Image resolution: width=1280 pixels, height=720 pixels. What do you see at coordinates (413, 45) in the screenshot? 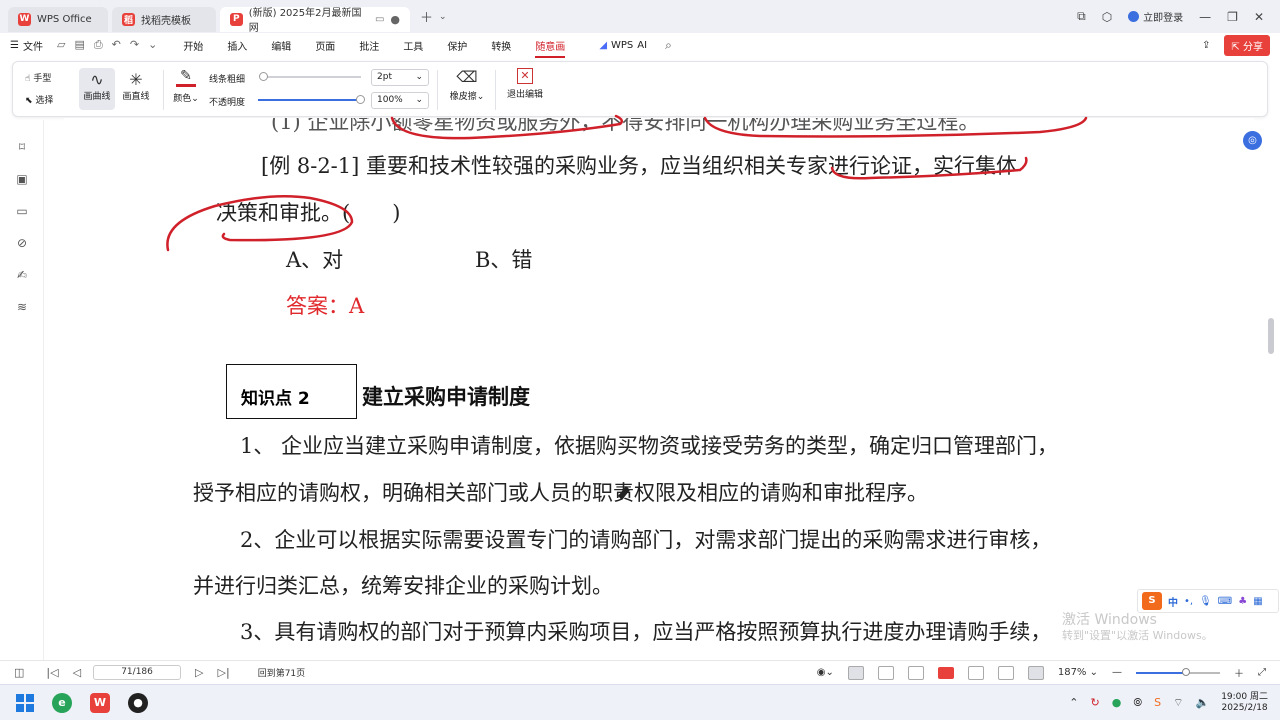
I see `menu-tools: 工具` at bounding box center [413, 45].